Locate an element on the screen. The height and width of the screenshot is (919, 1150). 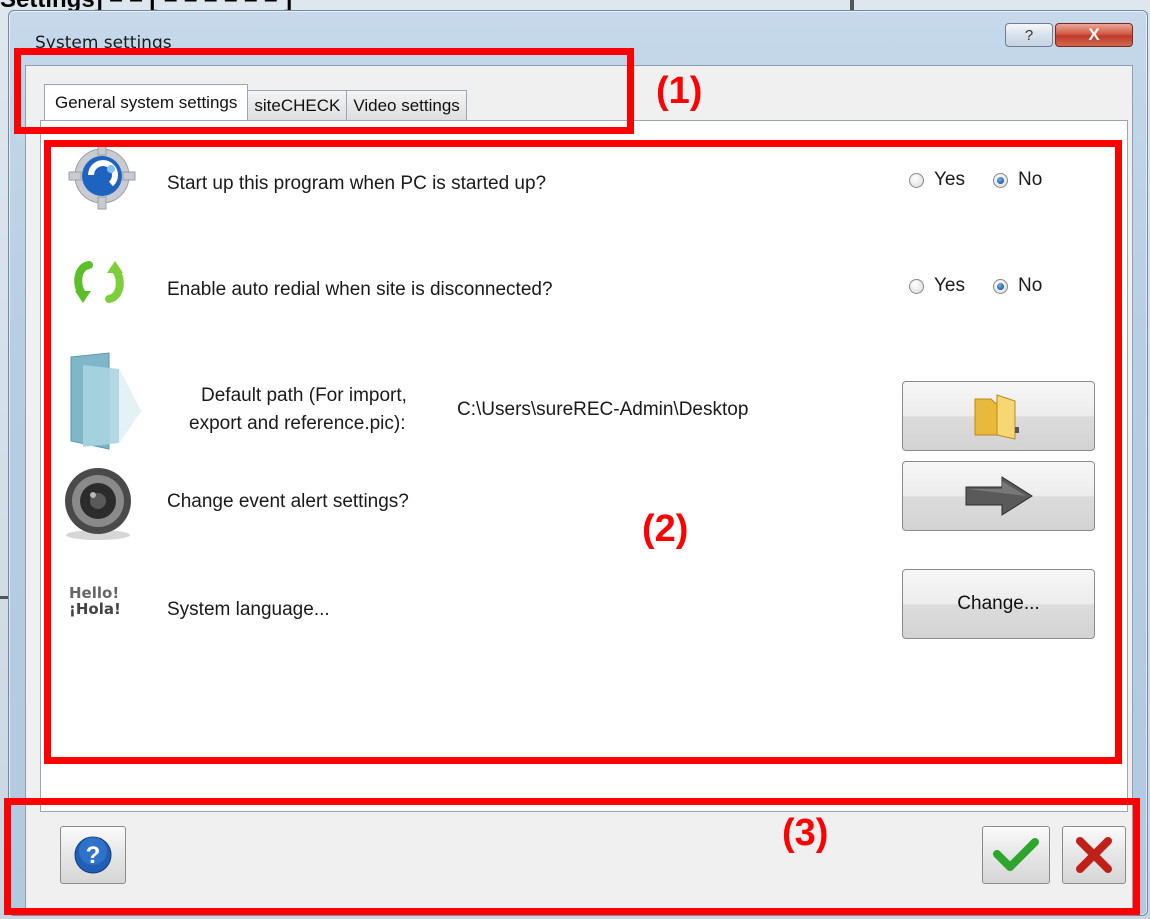
title-close-button: X is located at coordinates (1094, 35).